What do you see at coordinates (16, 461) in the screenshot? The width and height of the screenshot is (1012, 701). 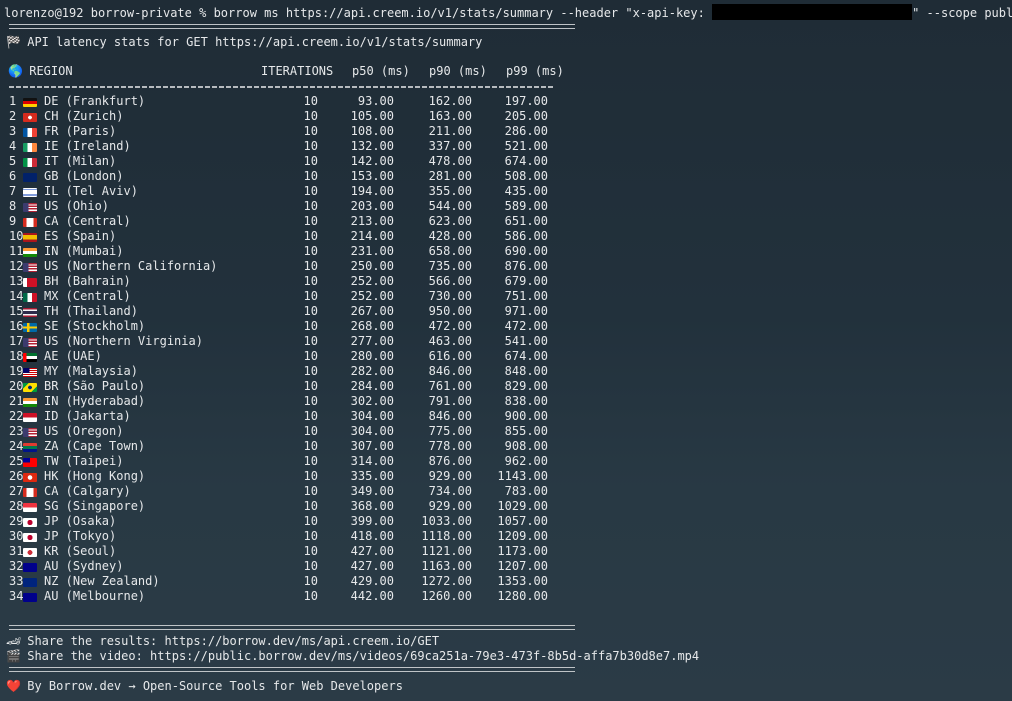 I see `row-index: 25` at bounding box center [16, 461].